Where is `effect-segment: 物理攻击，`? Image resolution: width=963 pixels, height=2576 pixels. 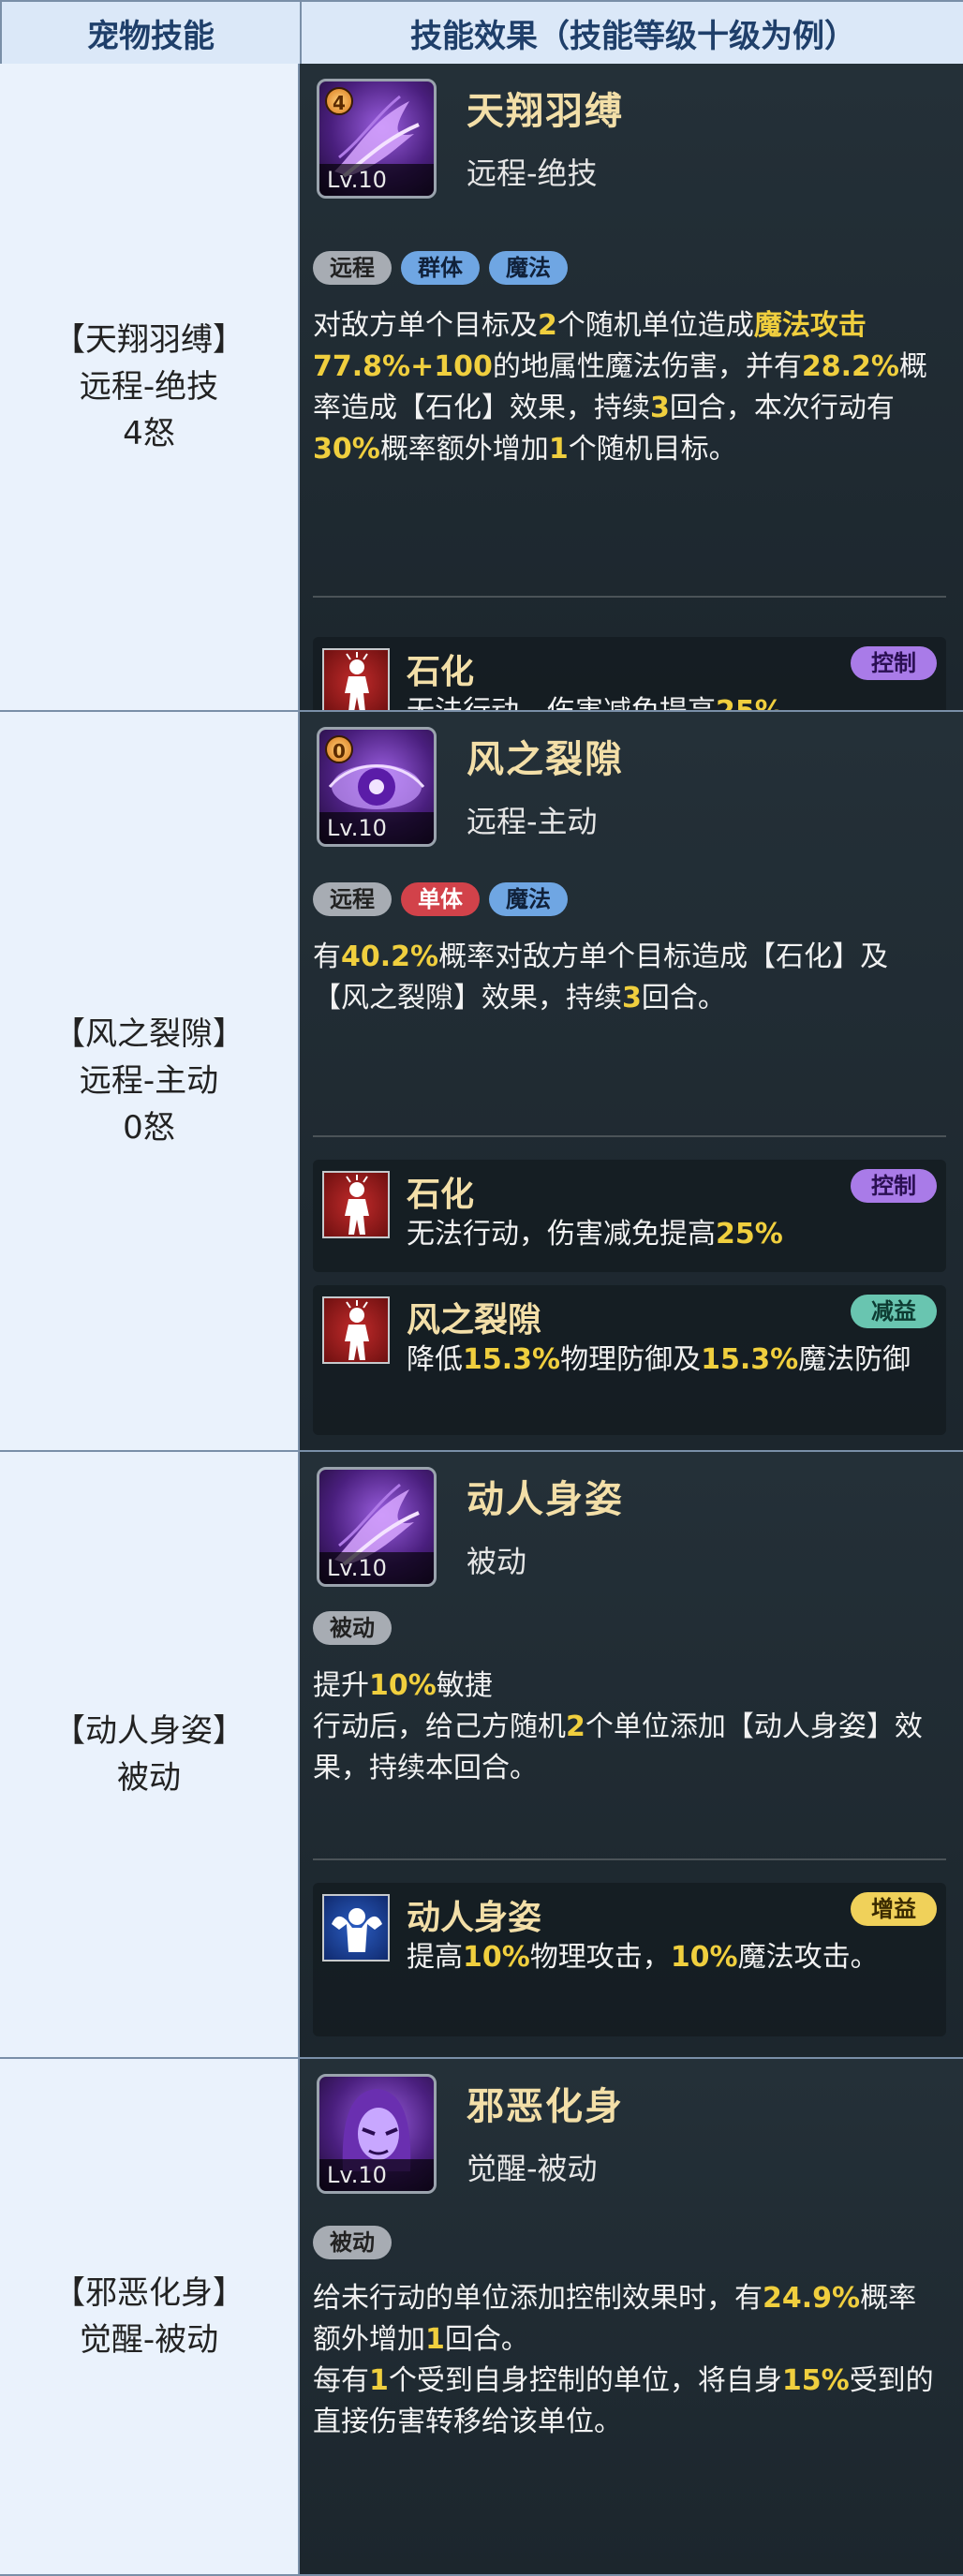
effect-segment: 物理攻击， is located at coordinates (600, 1957).